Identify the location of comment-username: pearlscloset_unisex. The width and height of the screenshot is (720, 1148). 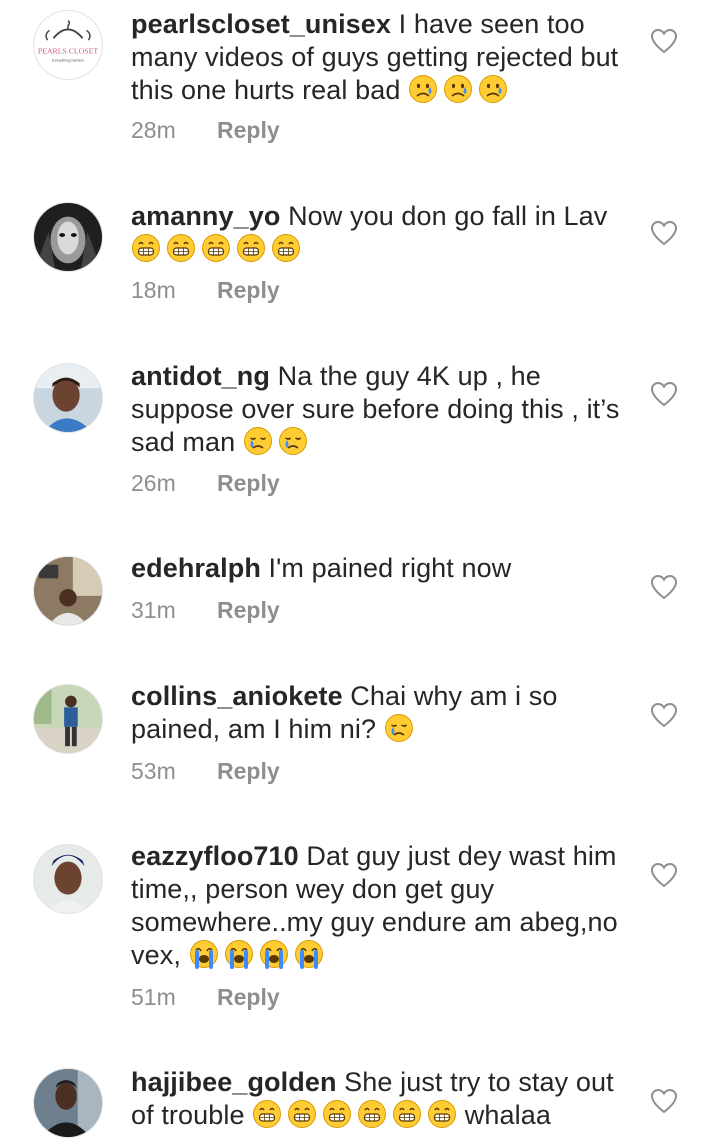
(261, 24).